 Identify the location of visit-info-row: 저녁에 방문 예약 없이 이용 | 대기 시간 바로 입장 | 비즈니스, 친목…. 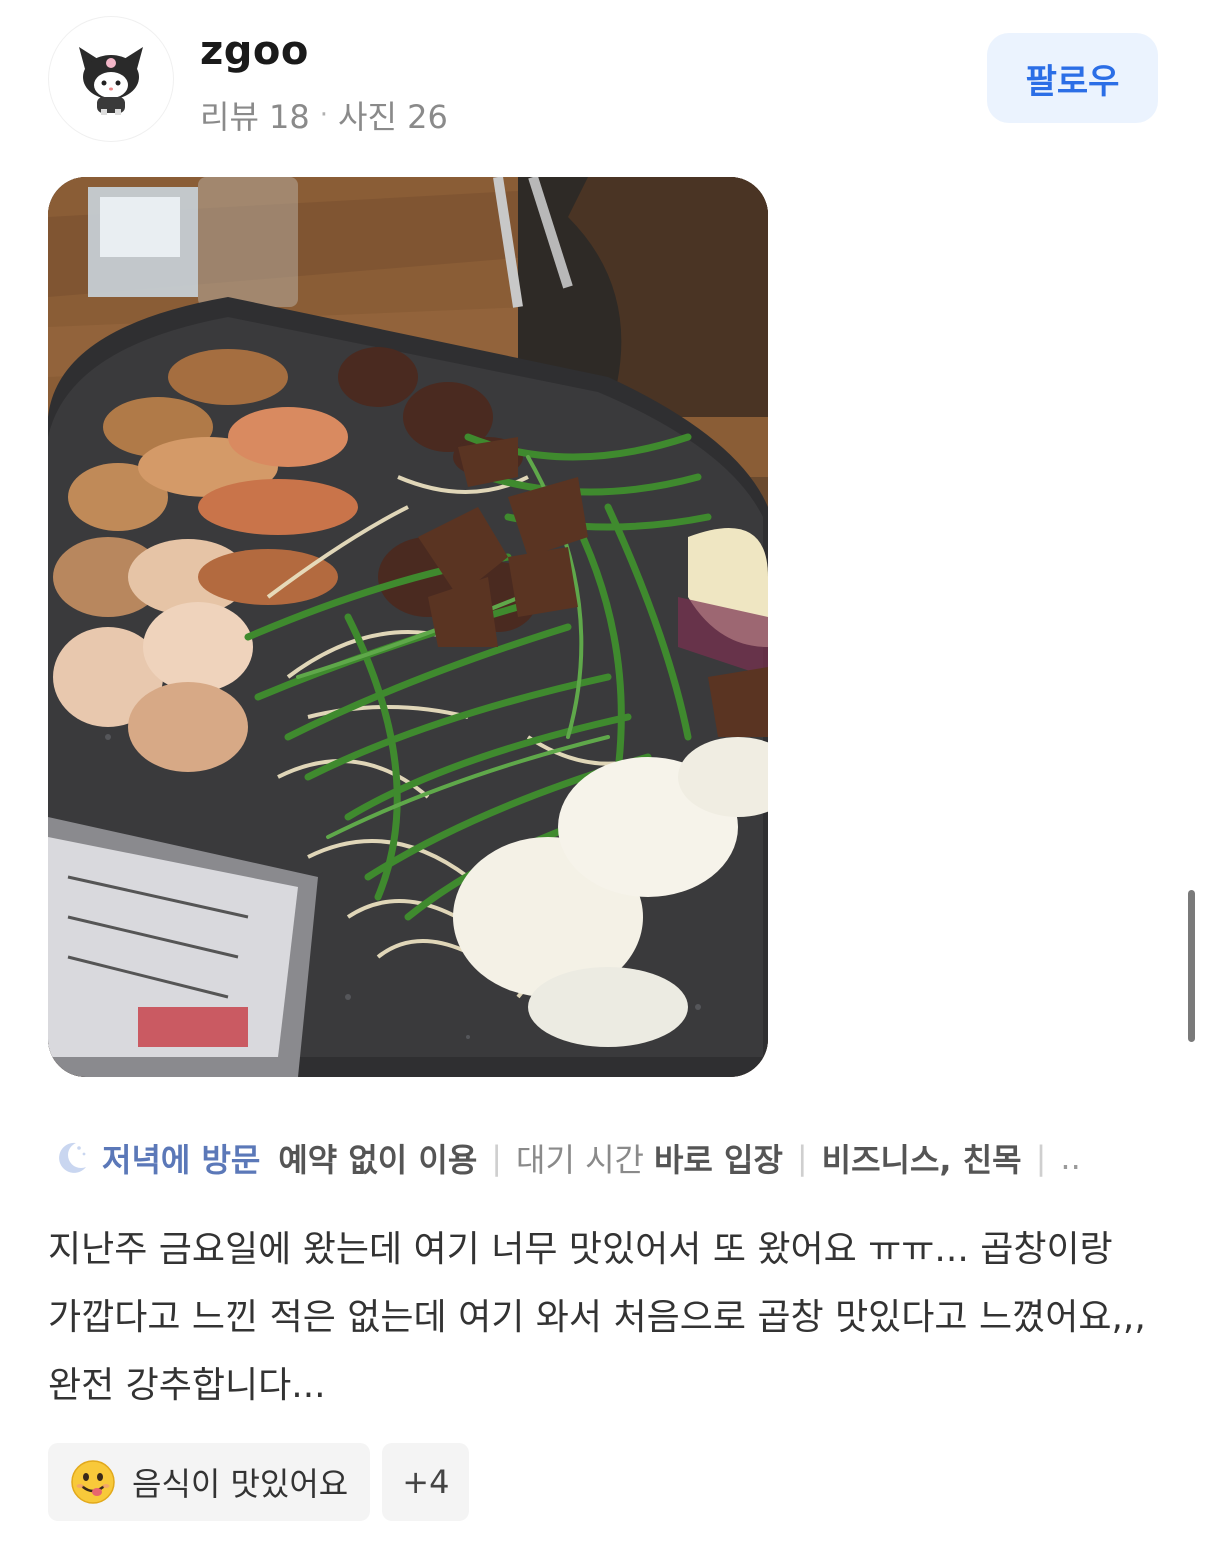
(566, 1158).